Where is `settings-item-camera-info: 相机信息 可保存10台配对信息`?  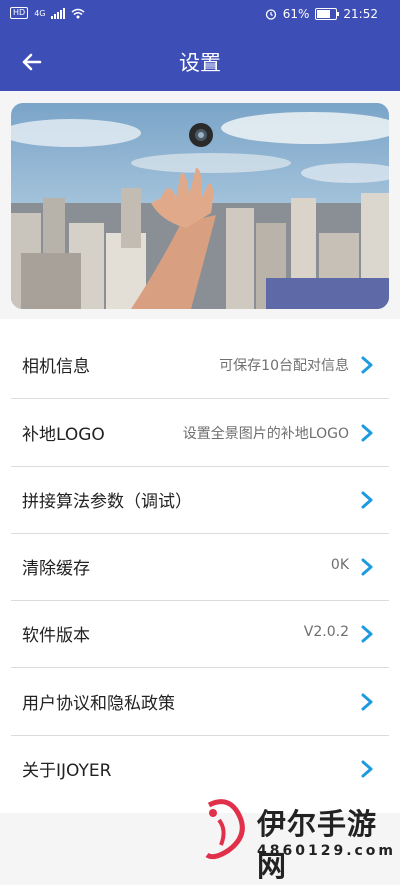
settings-item-camera-info: 相机信息 可保存10台配对信息 is located at coordinates (200, 365).